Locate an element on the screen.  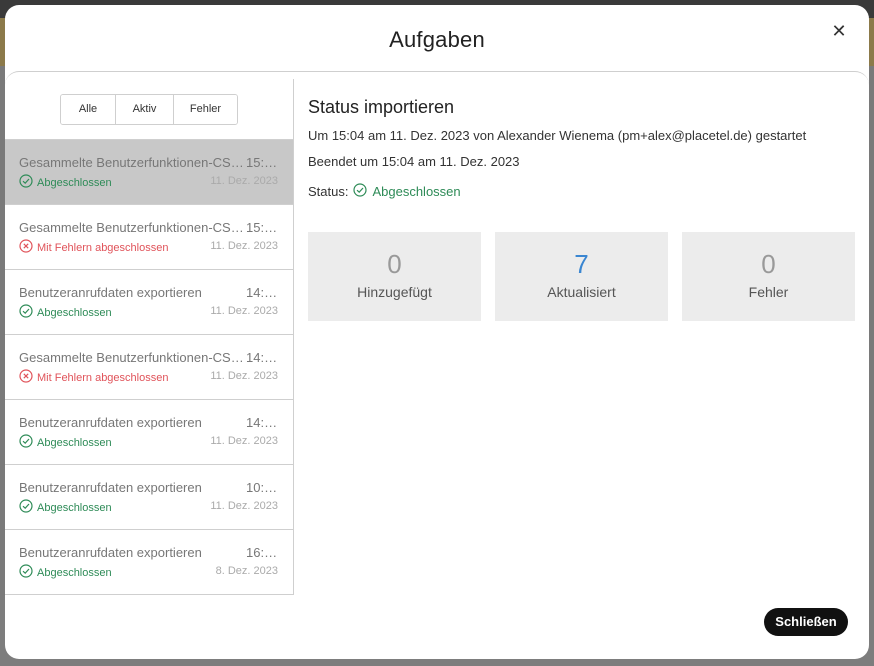
stat-errors-label: Fehler is located at coordinates (768, 292).